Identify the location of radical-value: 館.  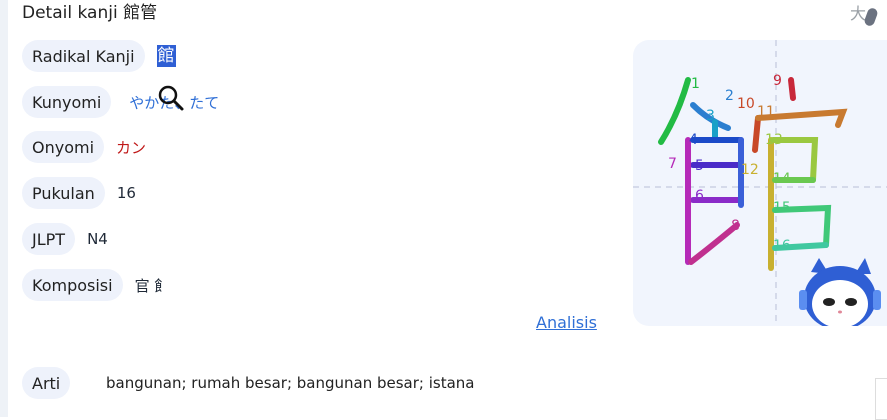
(166, 56).